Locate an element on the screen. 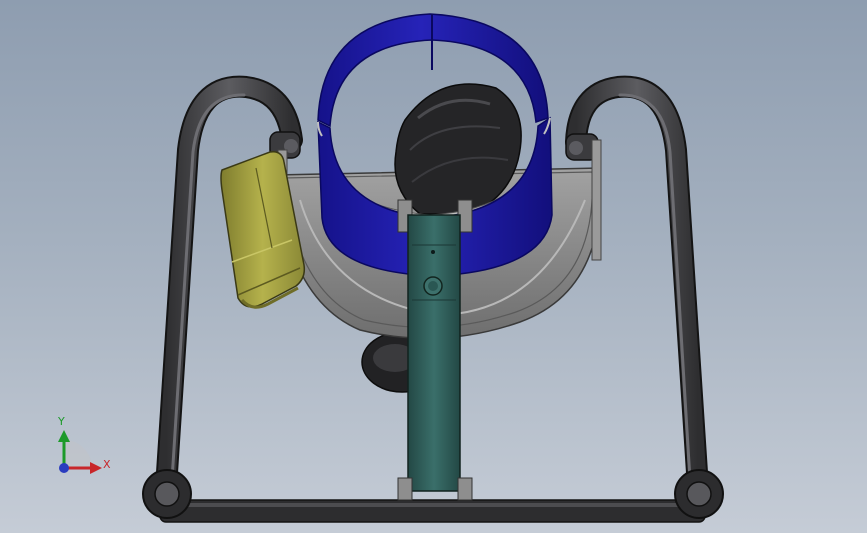  base-bar is located at coordinates (432, 511).